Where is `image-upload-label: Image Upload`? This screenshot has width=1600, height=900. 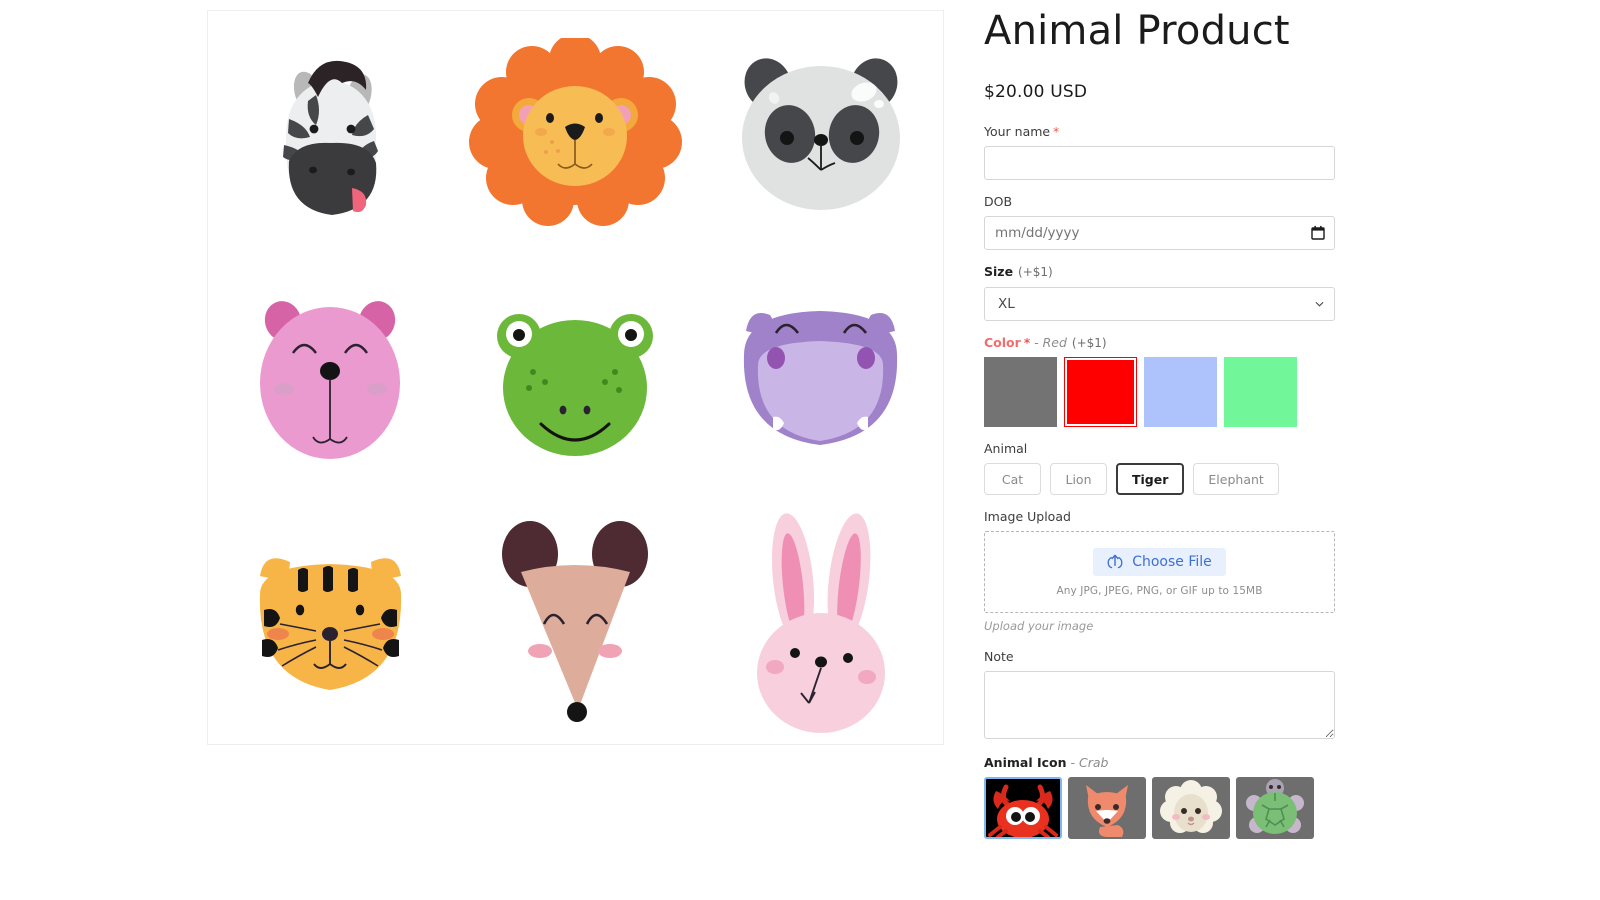
image-upload-label: Image Upload is located at coordinates (1027, 517).